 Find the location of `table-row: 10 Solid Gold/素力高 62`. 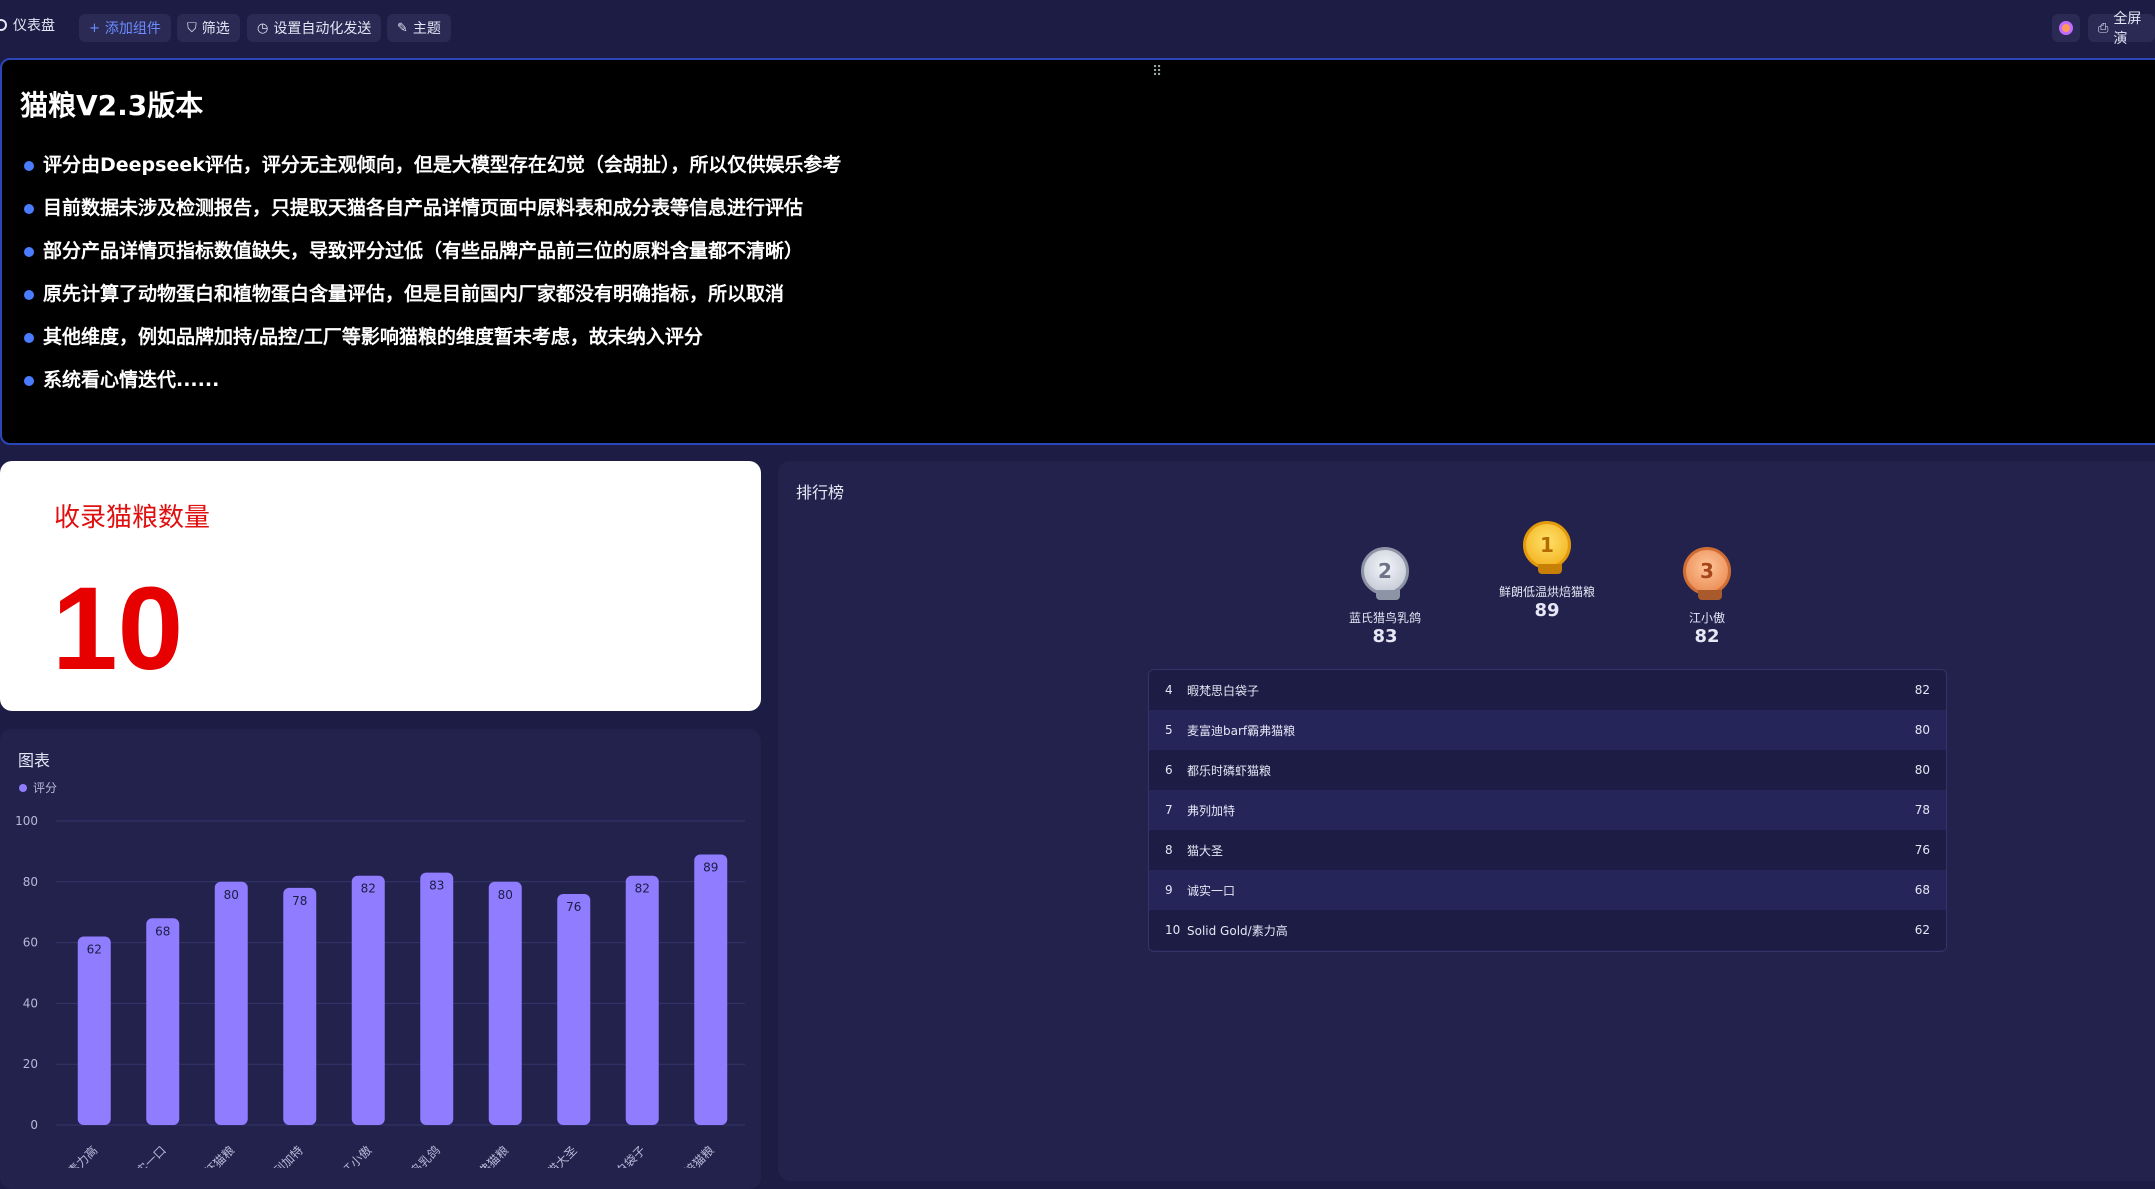

table-row: 10 Solid Gold/素力高 62 is located at coordinates (1547, 930).